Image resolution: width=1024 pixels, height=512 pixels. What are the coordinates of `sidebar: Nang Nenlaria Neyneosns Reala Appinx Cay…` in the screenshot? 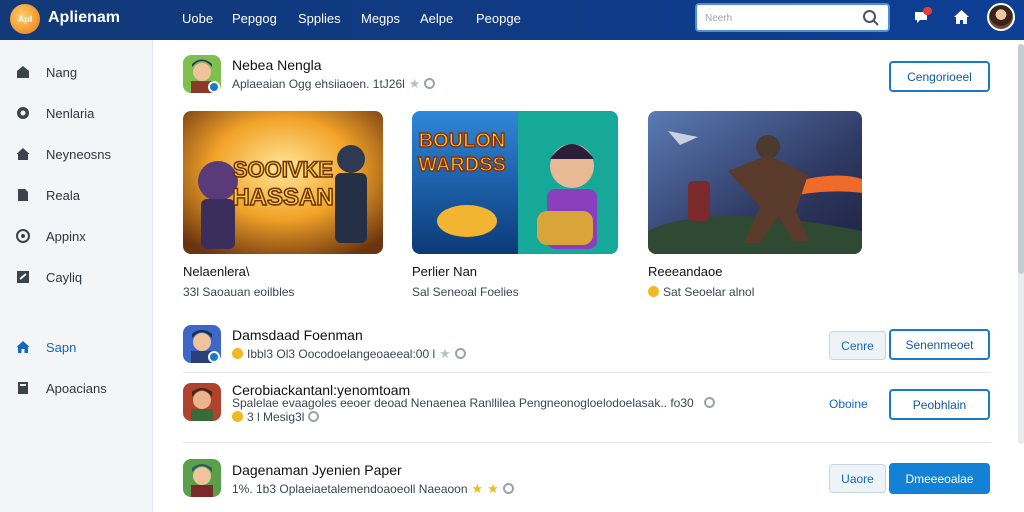 It's located at (76, 276).